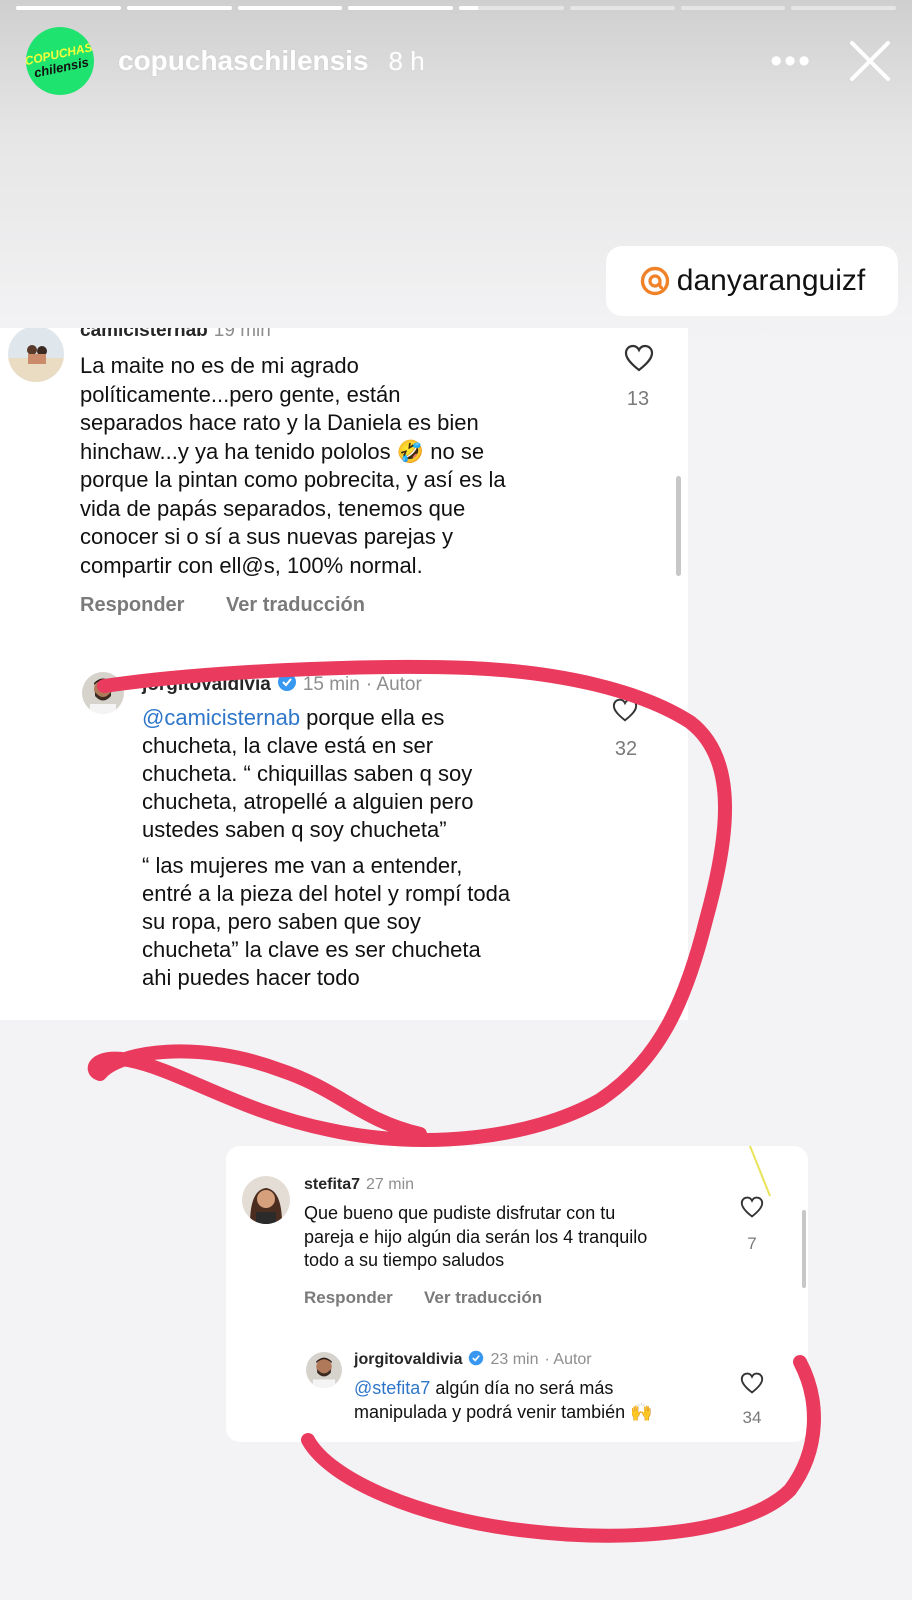  What do you see at coordinates (240, 394) in the screenshot?
I see `text-line: políticamente...pero gente, están` at bounding box center [240, 394].